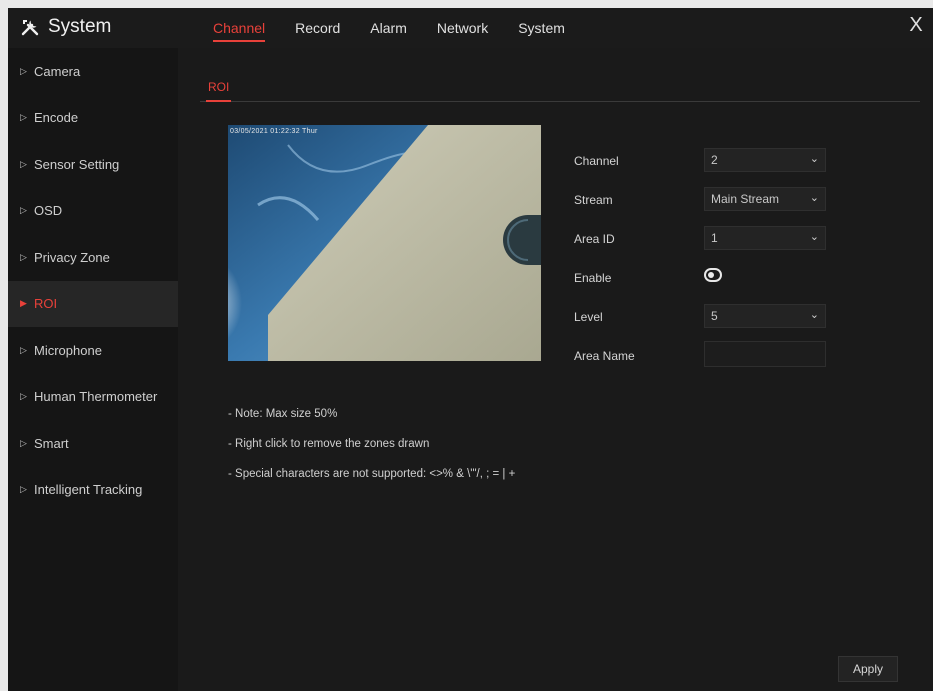  Describe the element at coordinates (714, 160) in the screenshot. I see `channel-value: 2` at that location.